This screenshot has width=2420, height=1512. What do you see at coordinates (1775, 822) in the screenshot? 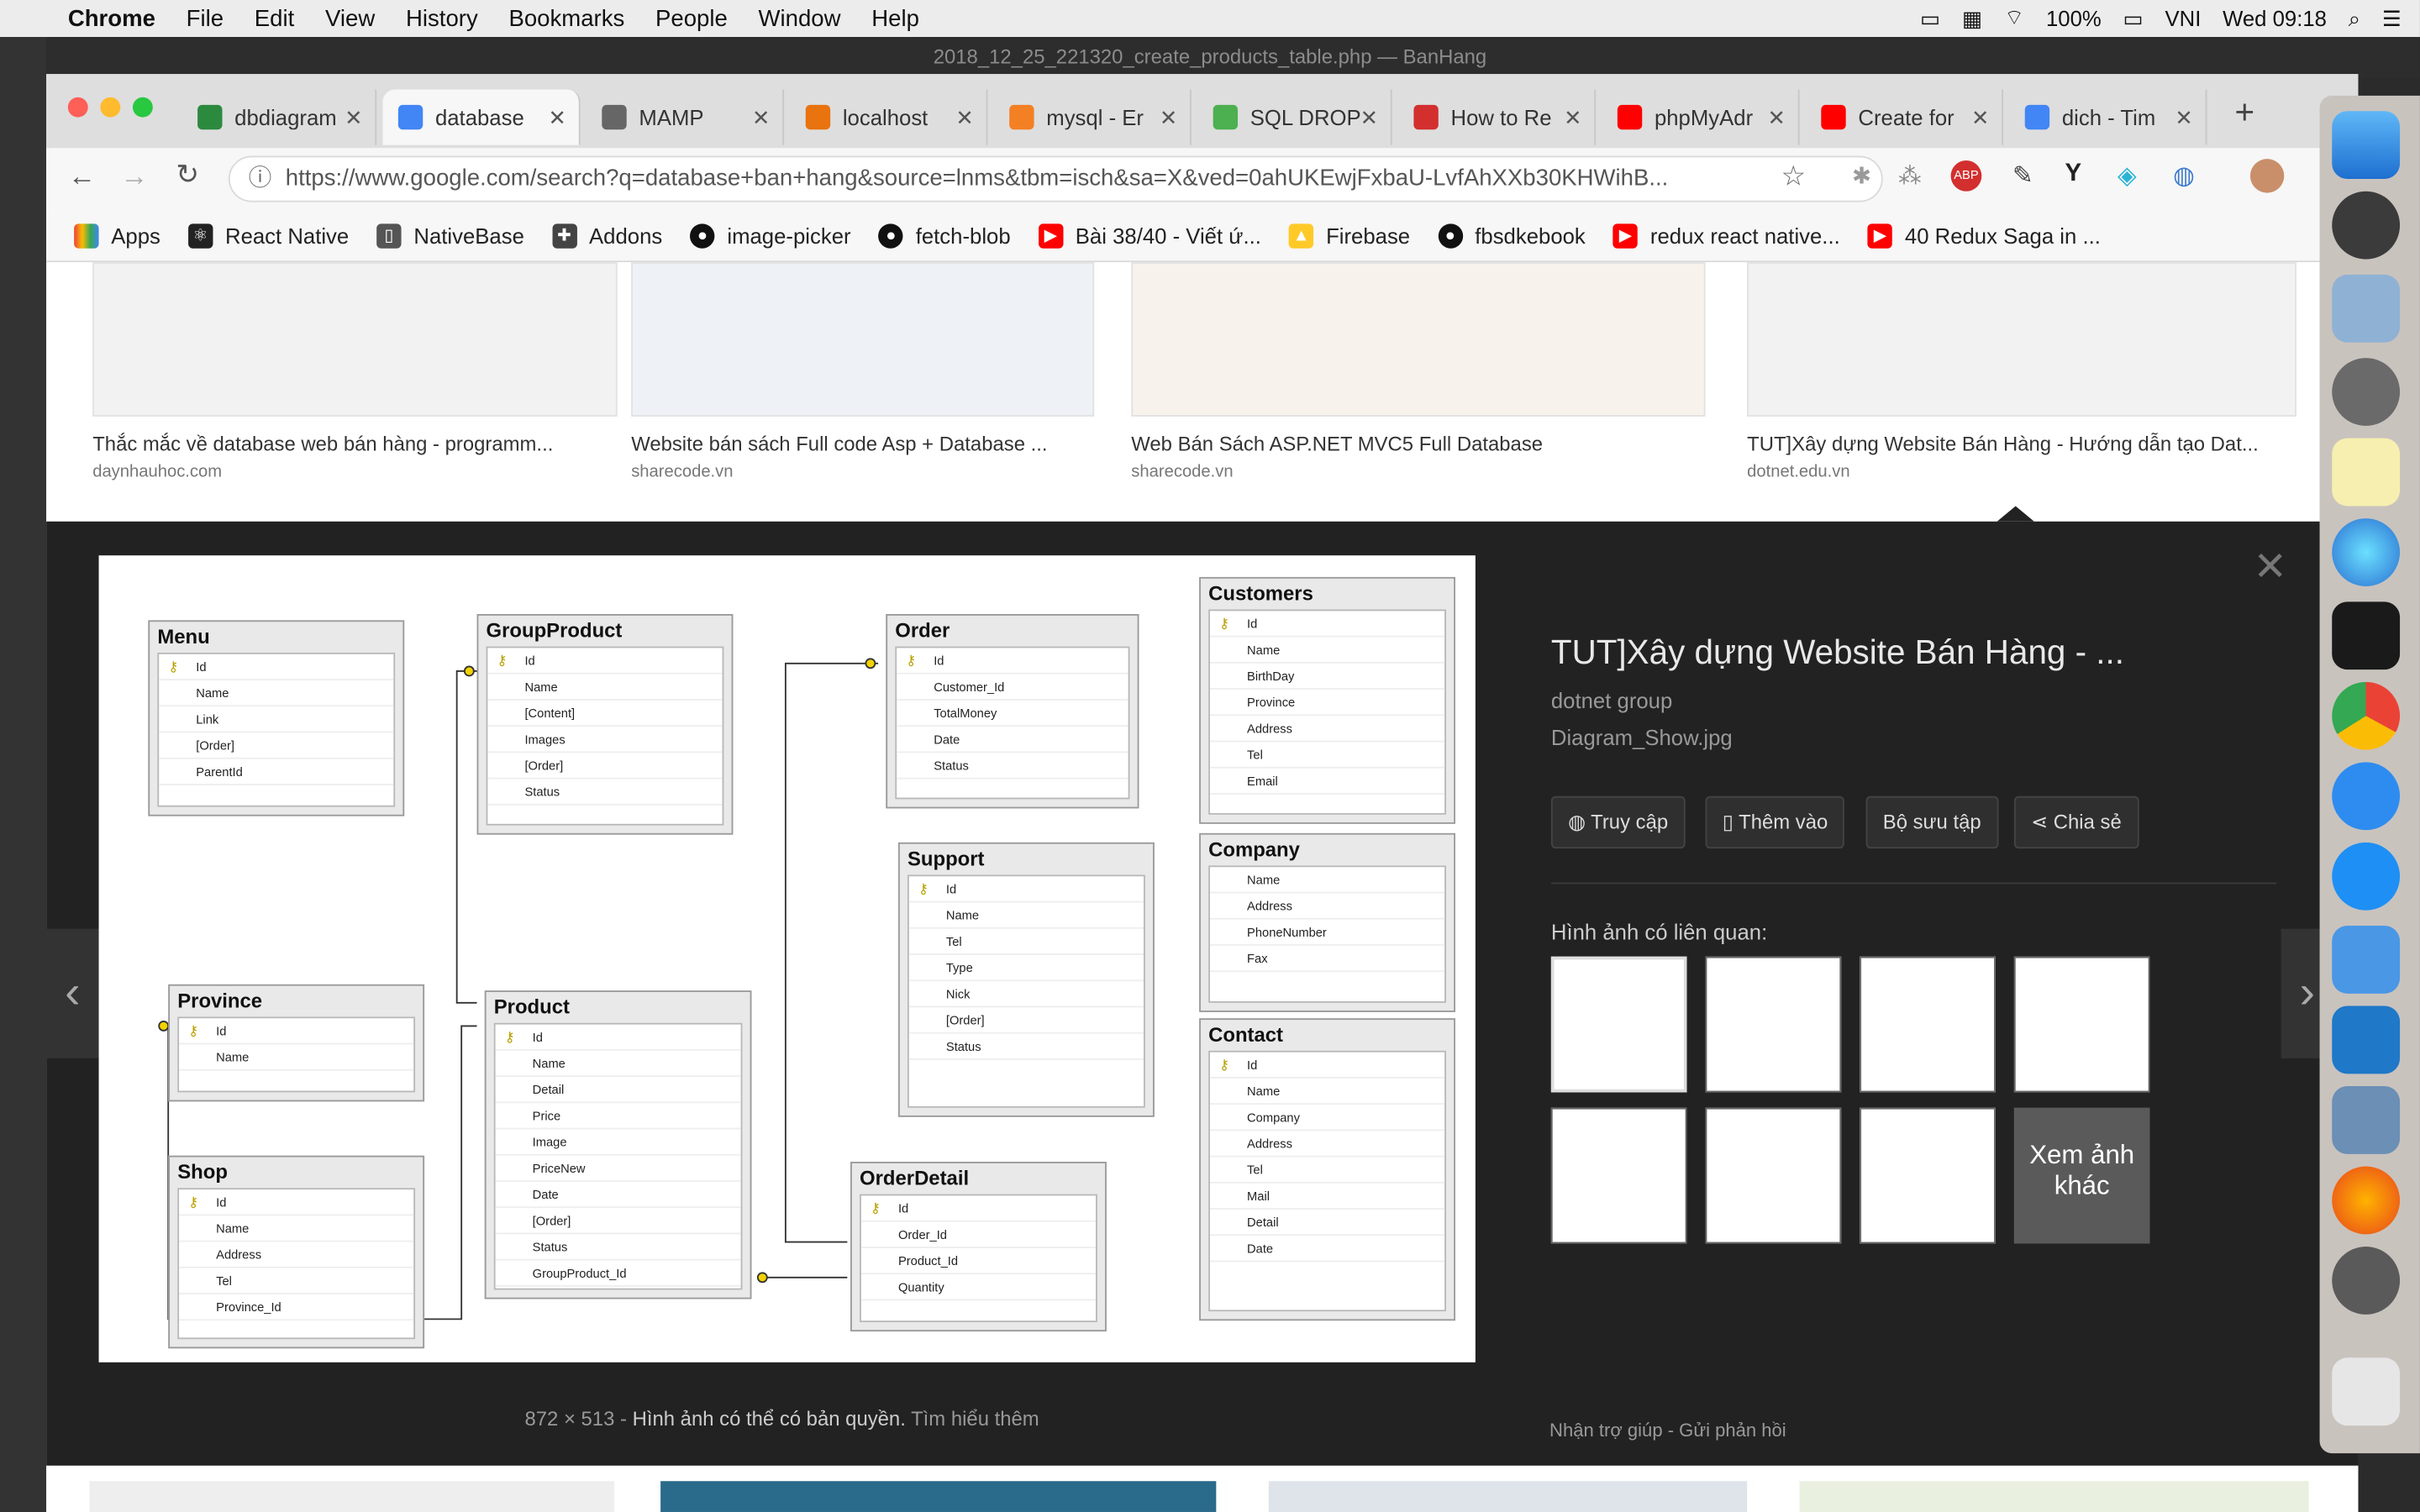
I see `save-button: ▯ Thêm vào` at bounding box center [1775, 822].